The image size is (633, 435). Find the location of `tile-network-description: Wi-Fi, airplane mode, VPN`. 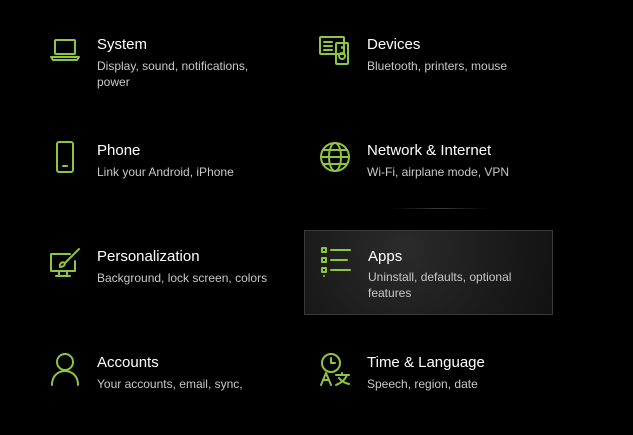

tile-network-description: Wi-Fi, airplane mode, VPN is located at coordinates (438, 172).